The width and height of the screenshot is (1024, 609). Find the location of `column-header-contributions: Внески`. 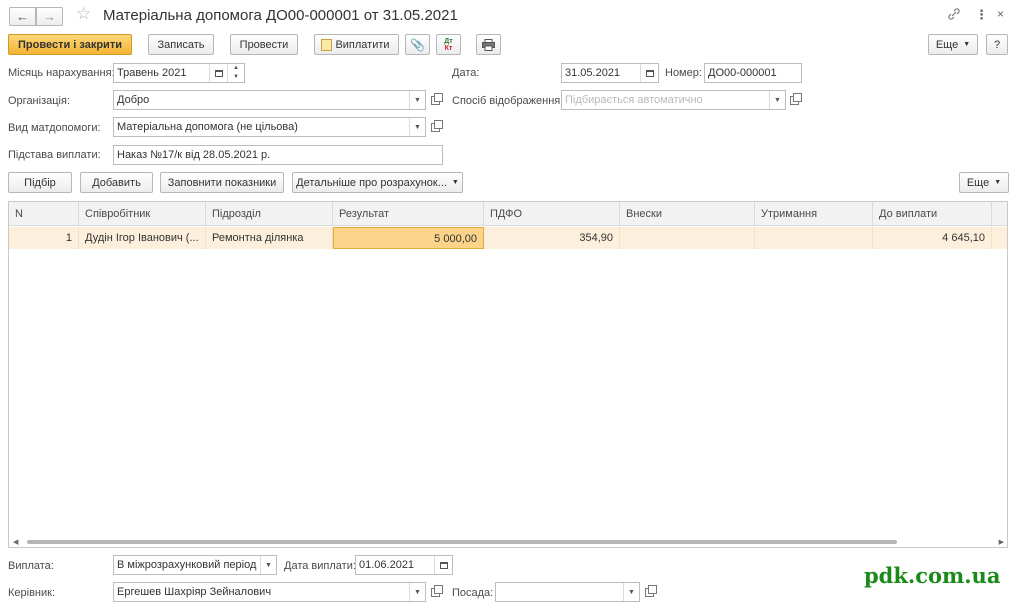

column-header-contributions: Внески is located at coordinates (687, 214).